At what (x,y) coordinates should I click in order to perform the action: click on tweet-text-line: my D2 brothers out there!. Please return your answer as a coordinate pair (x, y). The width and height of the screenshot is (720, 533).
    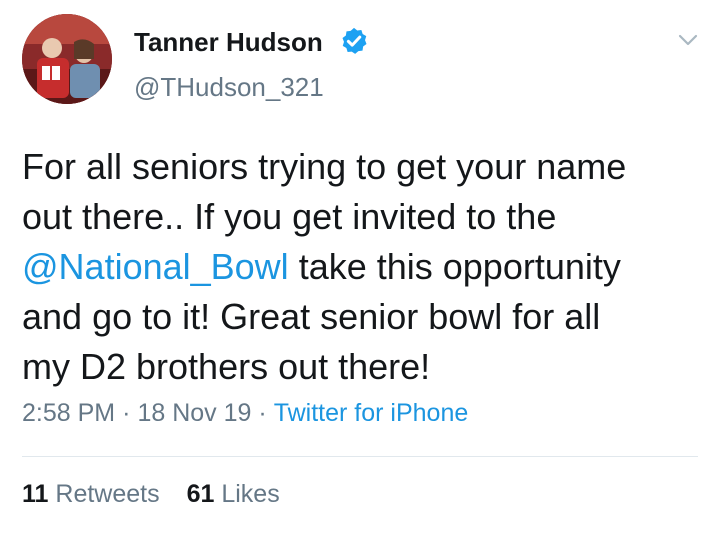
    Looking at the image, I should click on (226, 366).